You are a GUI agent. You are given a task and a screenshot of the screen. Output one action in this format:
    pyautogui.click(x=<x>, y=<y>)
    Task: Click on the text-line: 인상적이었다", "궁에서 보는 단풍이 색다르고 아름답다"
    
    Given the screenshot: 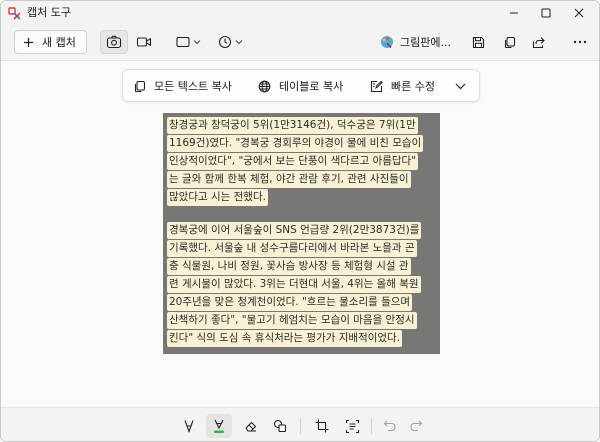 What is the action you would take?
    pyautogui.click(x=293, y=161)
    